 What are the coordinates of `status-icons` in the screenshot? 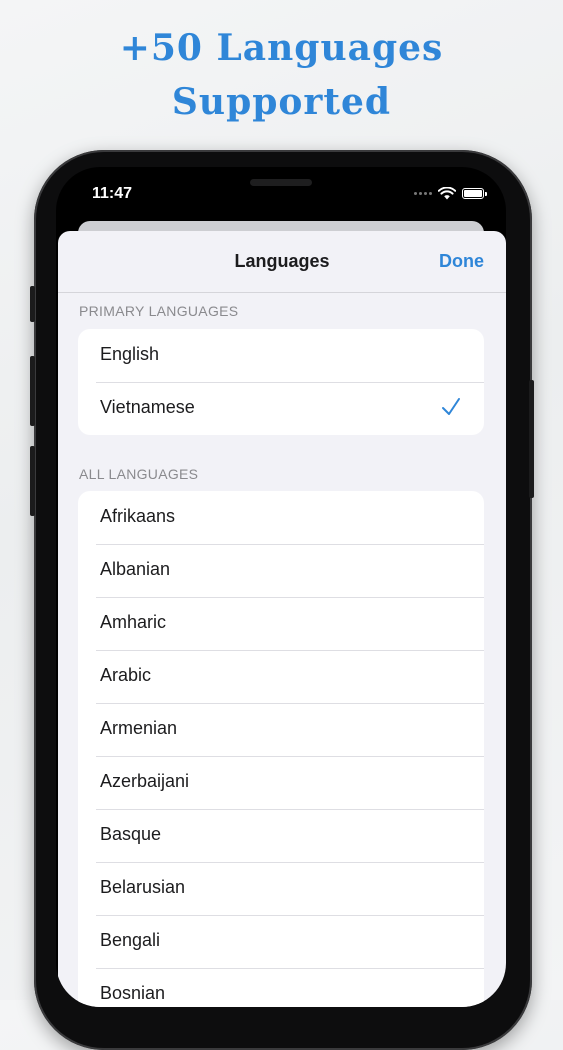 It's located at (450, 193).